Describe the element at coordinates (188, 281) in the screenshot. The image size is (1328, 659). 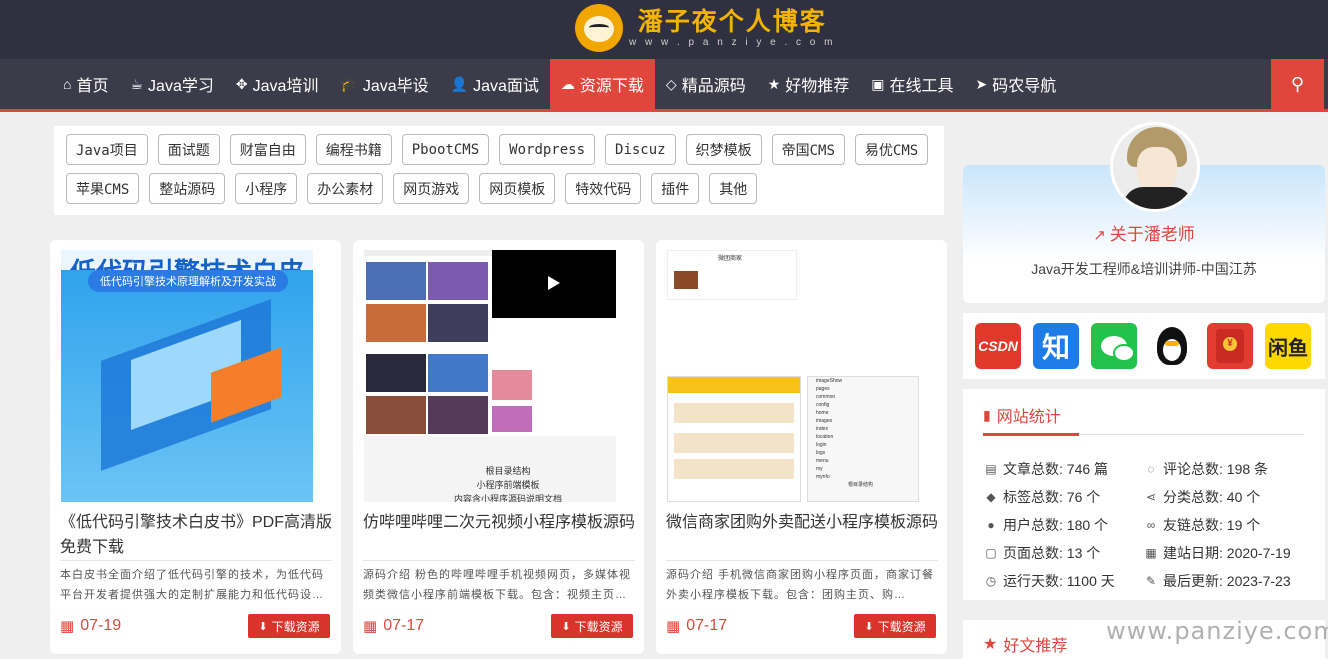
I see `thumb-subtitle: 低代码引擎技术原理解析及开发实战` at that location.